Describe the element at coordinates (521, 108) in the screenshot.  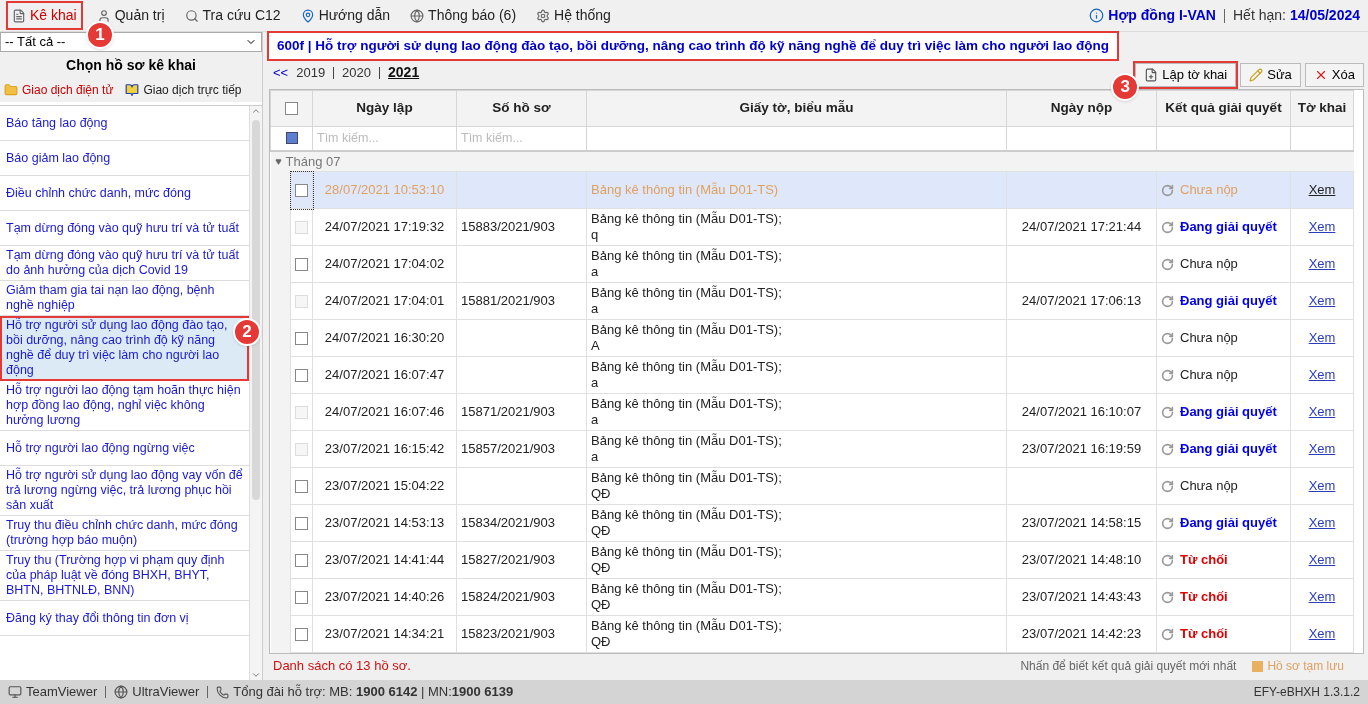
I see `column-header: Số hồ sơ` at that location.